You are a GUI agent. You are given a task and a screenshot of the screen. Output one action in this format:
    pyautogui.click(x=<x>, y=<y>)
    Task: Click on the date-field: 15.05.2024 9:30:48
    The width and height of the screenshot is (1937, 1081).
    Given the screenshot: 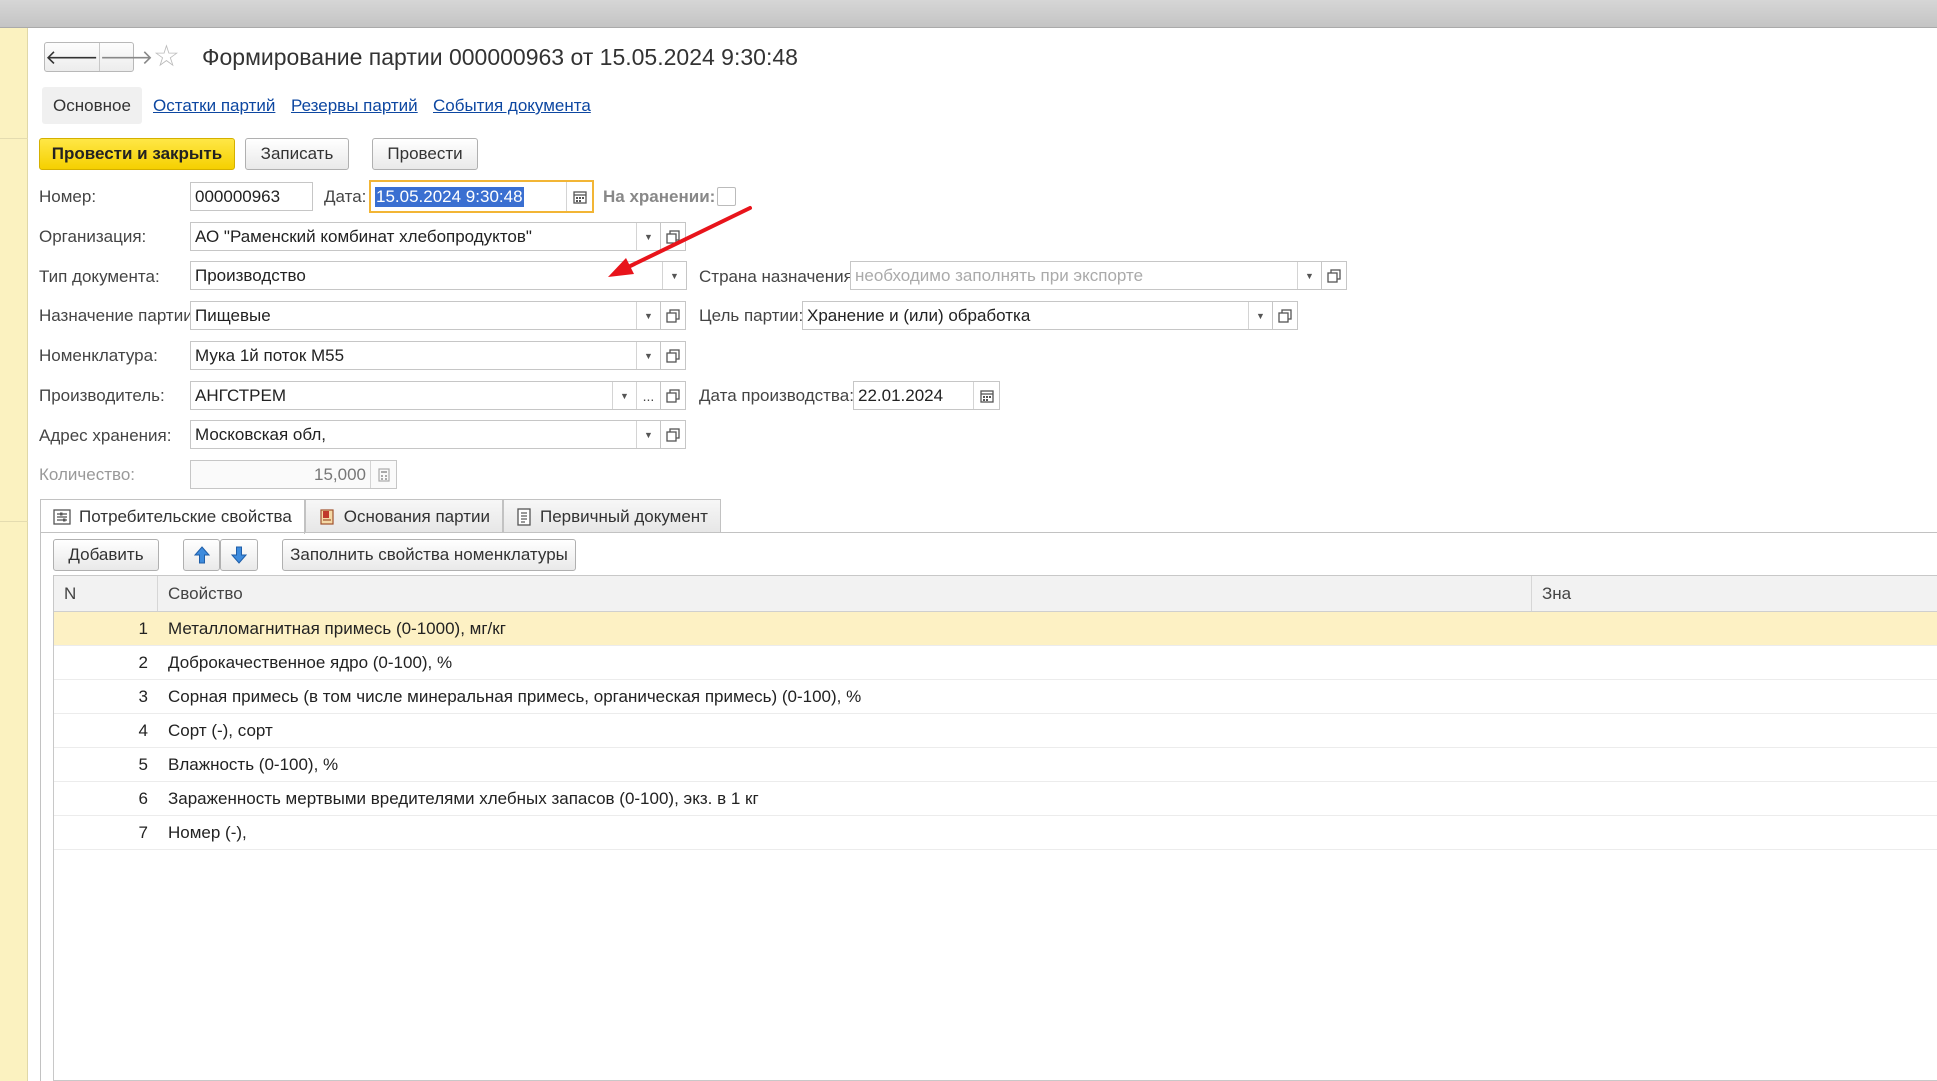 What is the action you would take?
    pyautogui.click(x=481, y=196)
    